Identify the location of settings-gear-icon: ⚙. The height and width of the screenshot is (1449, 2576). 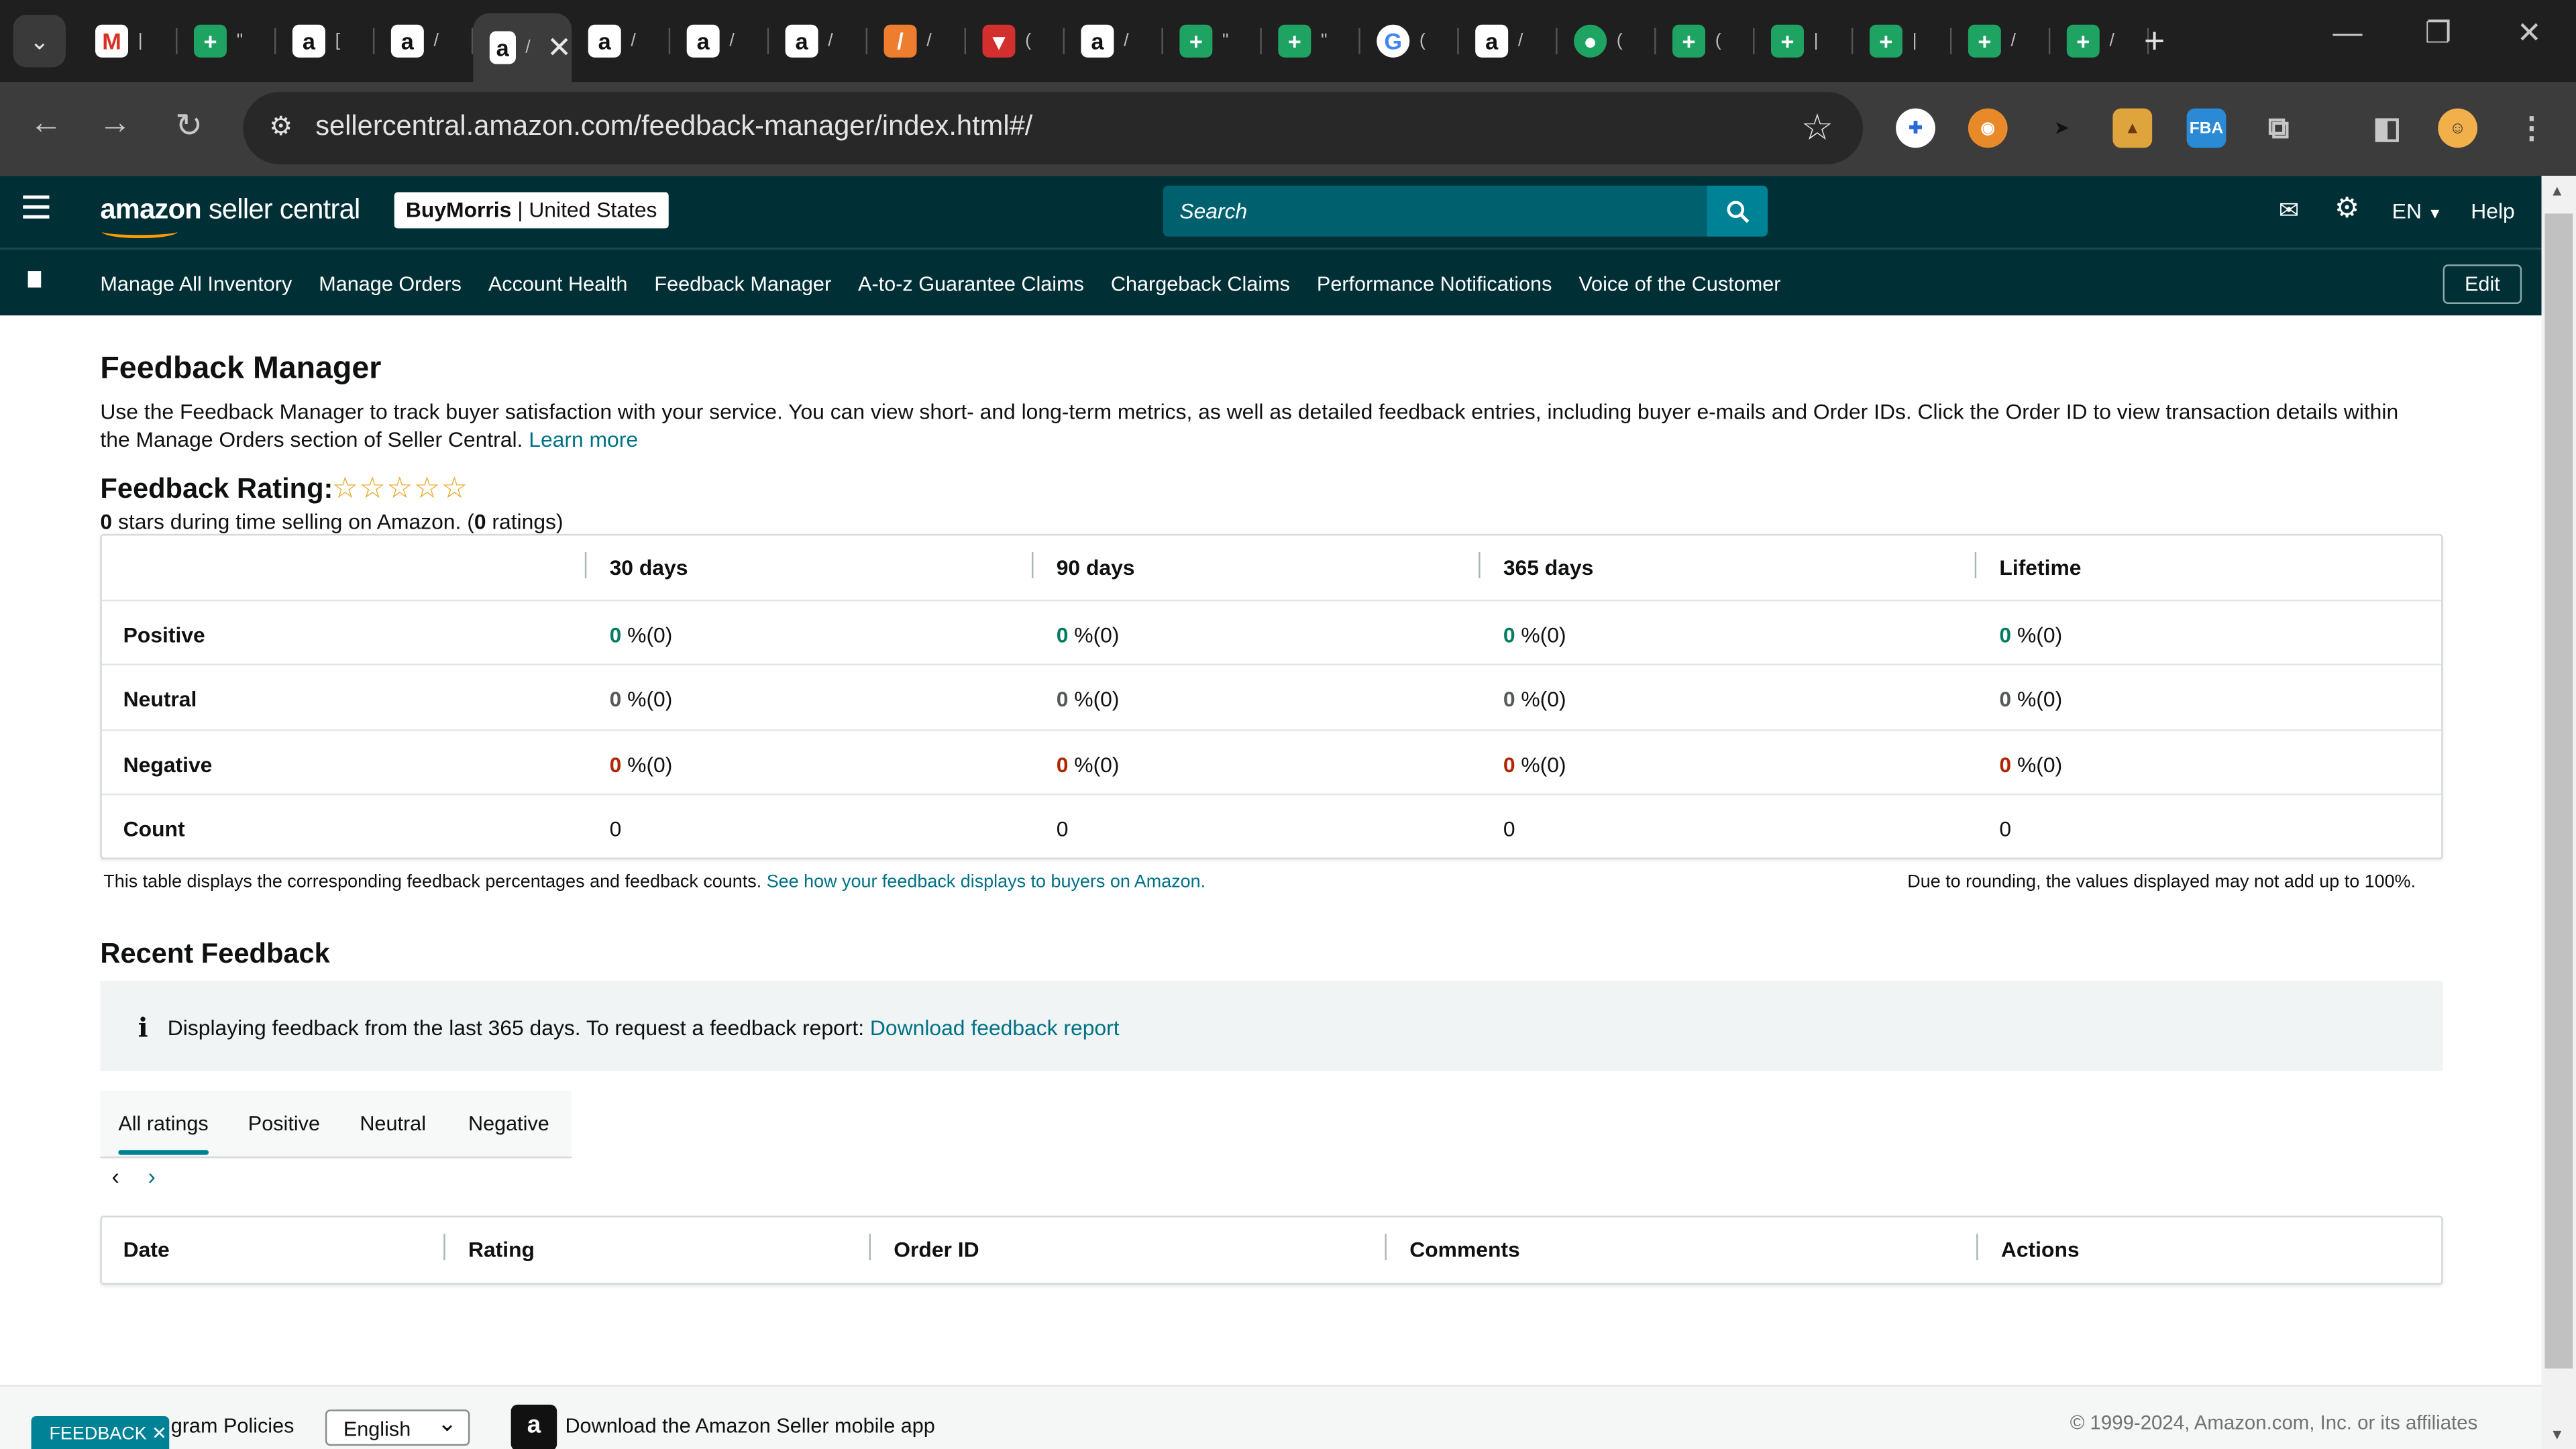
(2346, 209).